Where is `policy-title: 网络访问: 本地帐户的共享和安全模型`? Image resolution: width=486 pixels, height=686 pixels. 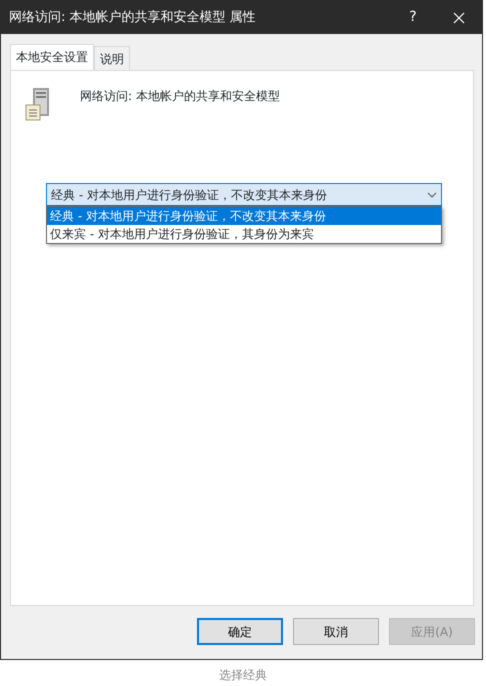 policy-title: 网络访问: 本地帐户的共享和安全模型 is located at coordinates (180, 96).